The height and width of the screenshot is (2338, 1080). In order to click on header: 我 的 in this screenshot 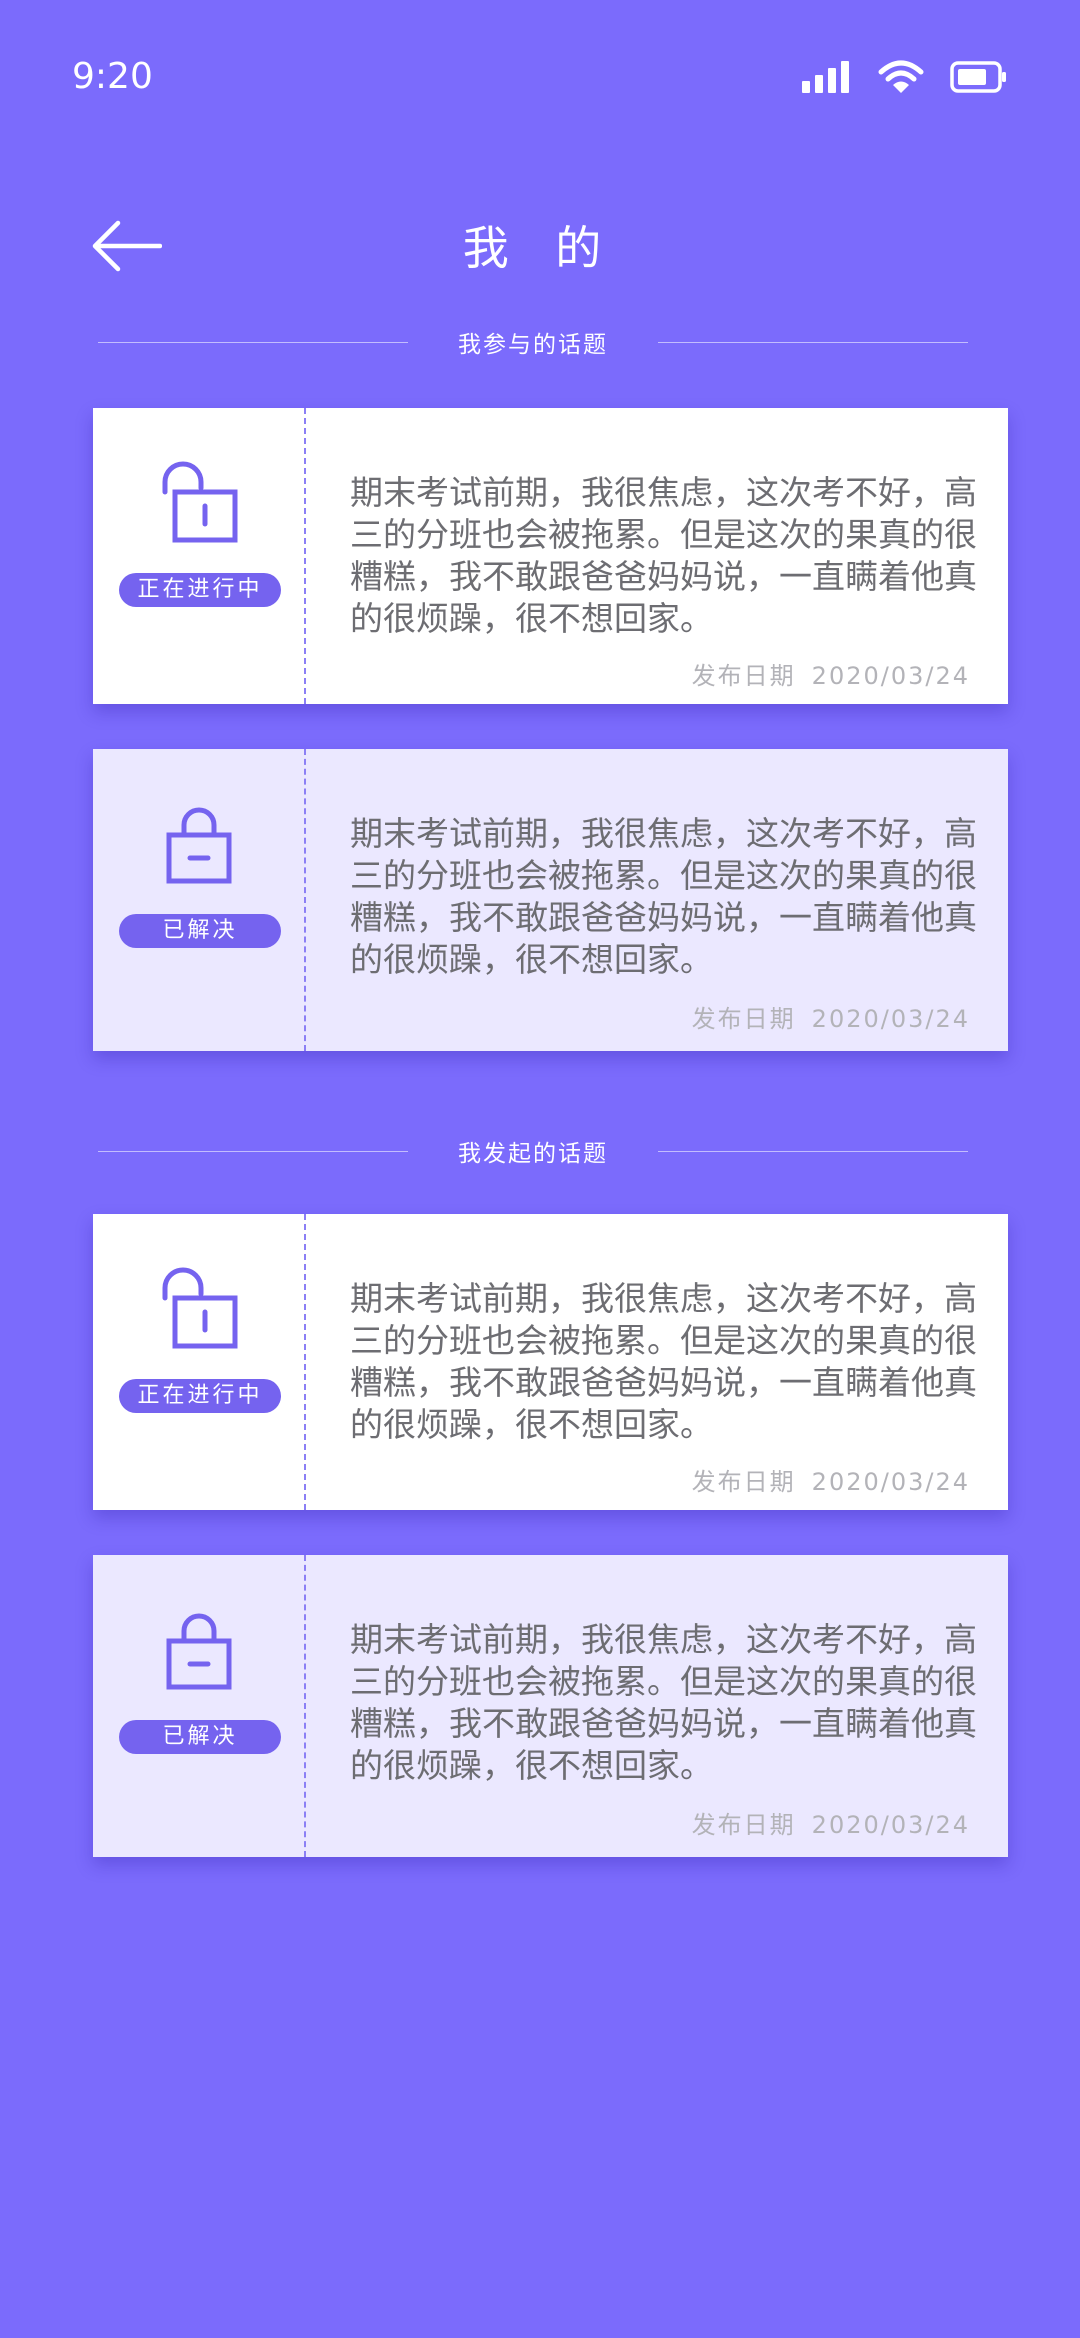, I will do `click(540, 245)`.